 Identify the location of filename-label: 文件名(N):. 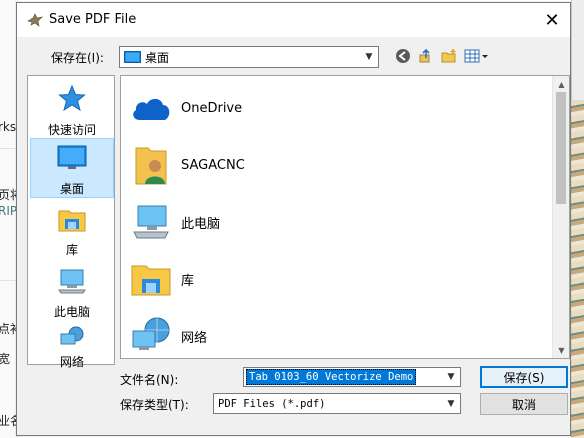
(149, 380).